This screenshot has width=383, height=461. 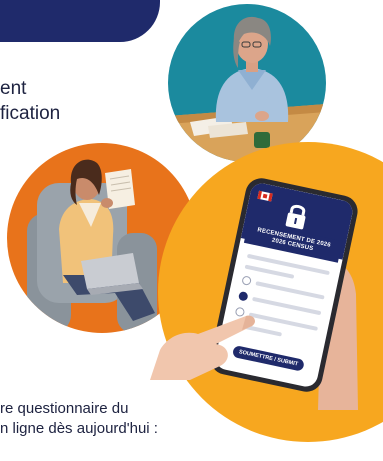 What do you see at coordinates (13, 88) in the screenshot?
I see `text-fragment-1: ent` at bounding box center [13, 88].